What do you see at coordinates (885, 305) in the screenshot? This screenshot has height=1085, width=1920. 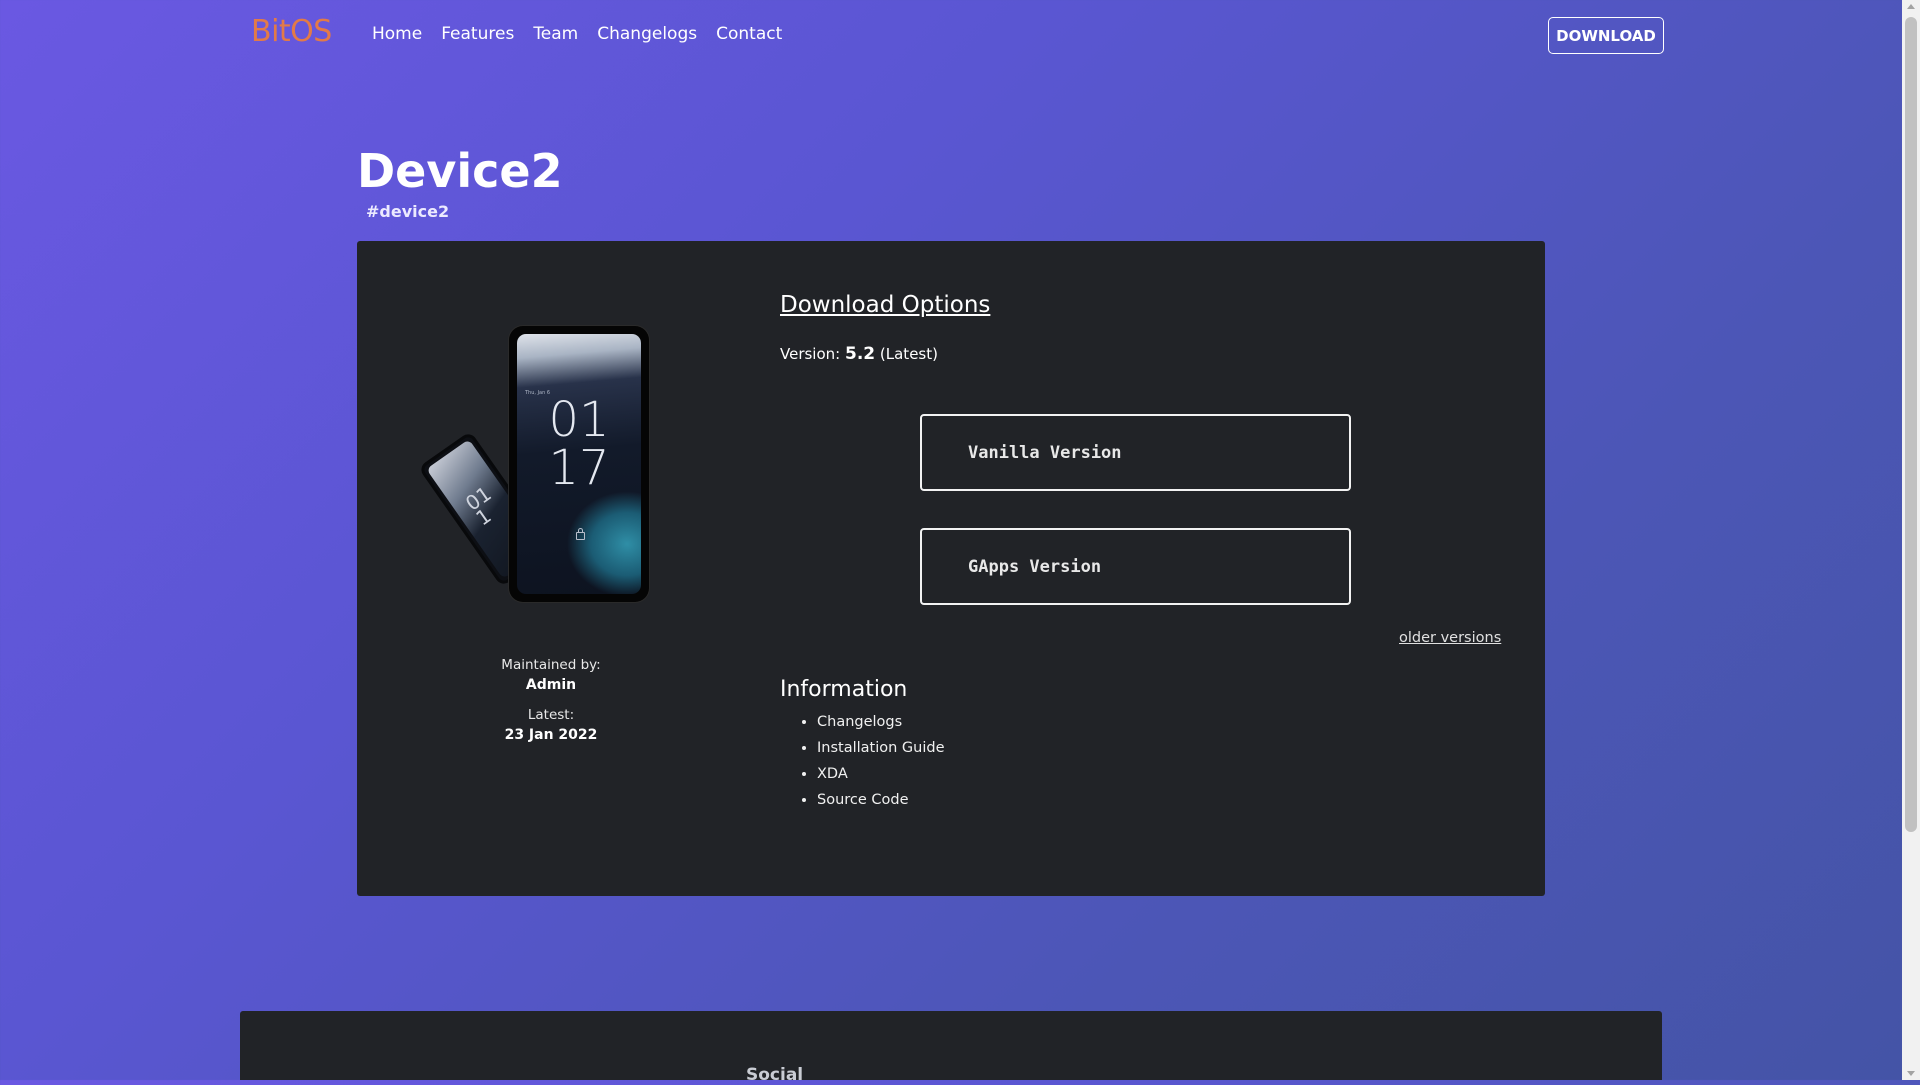 I see `download-options-heading: Download Options` at bounding box center [885, 305].